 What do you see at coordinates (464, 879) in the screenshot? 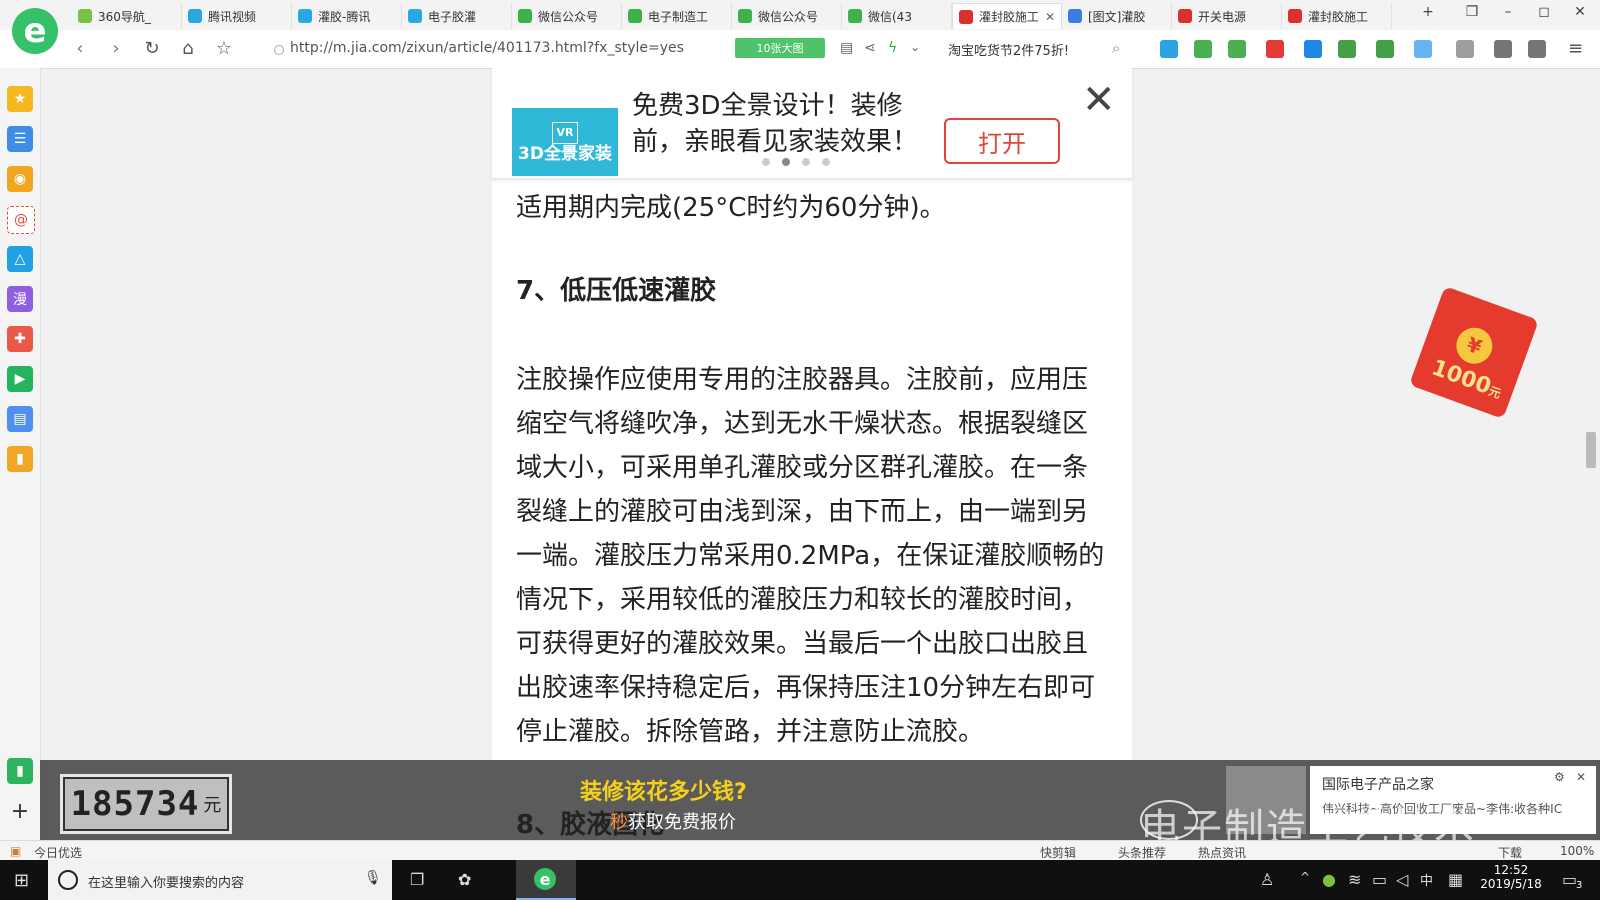
I see `app-icon: ✿` at bounding box center [464, 879].